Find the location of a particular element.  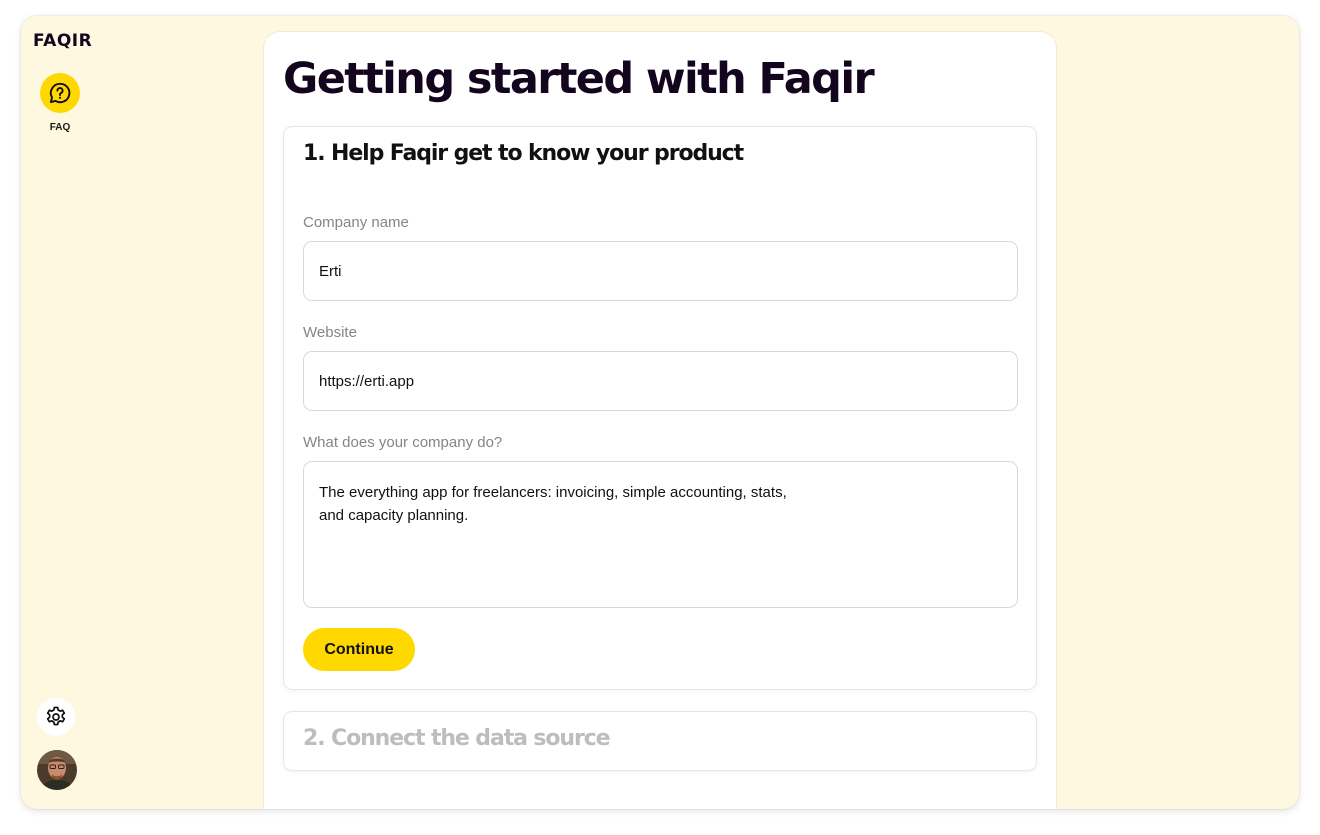

website-input is located at coordinates (660, 381).